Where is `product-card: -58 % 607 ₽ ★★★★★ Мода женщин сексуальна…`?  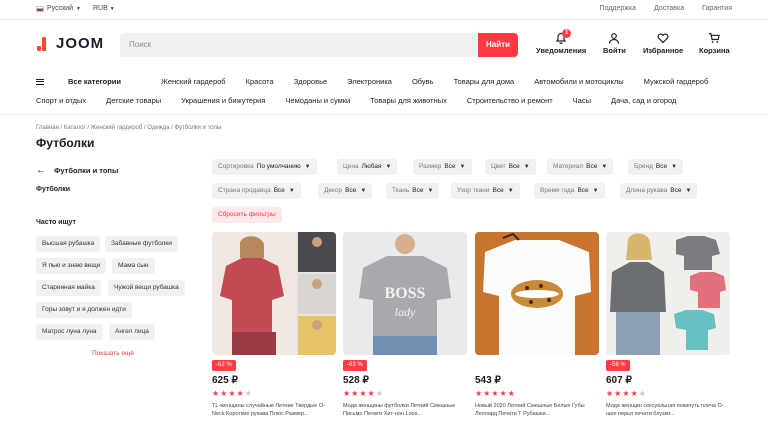
product-card: -58 % 607 ₽ ★★★★★ Мода женщин сексуальна… is located at coordinates (668, 324).